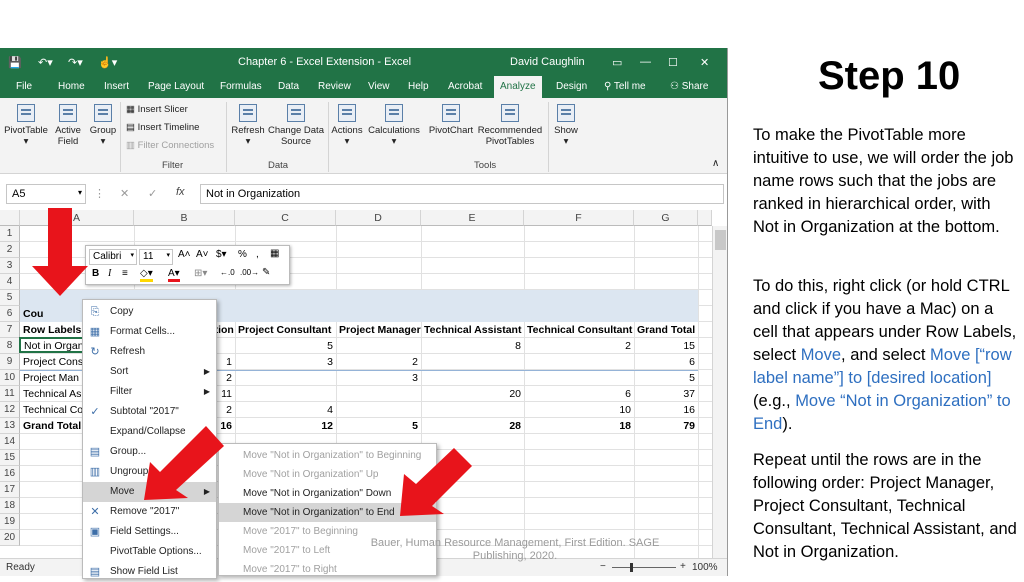 Image resolution: width=1024 pixels, height=582 pixels. What do you see at coordinates (274, 253) in the screenshot?
I see `format-painter-icon: ▦` at bounding box center [274, 253].